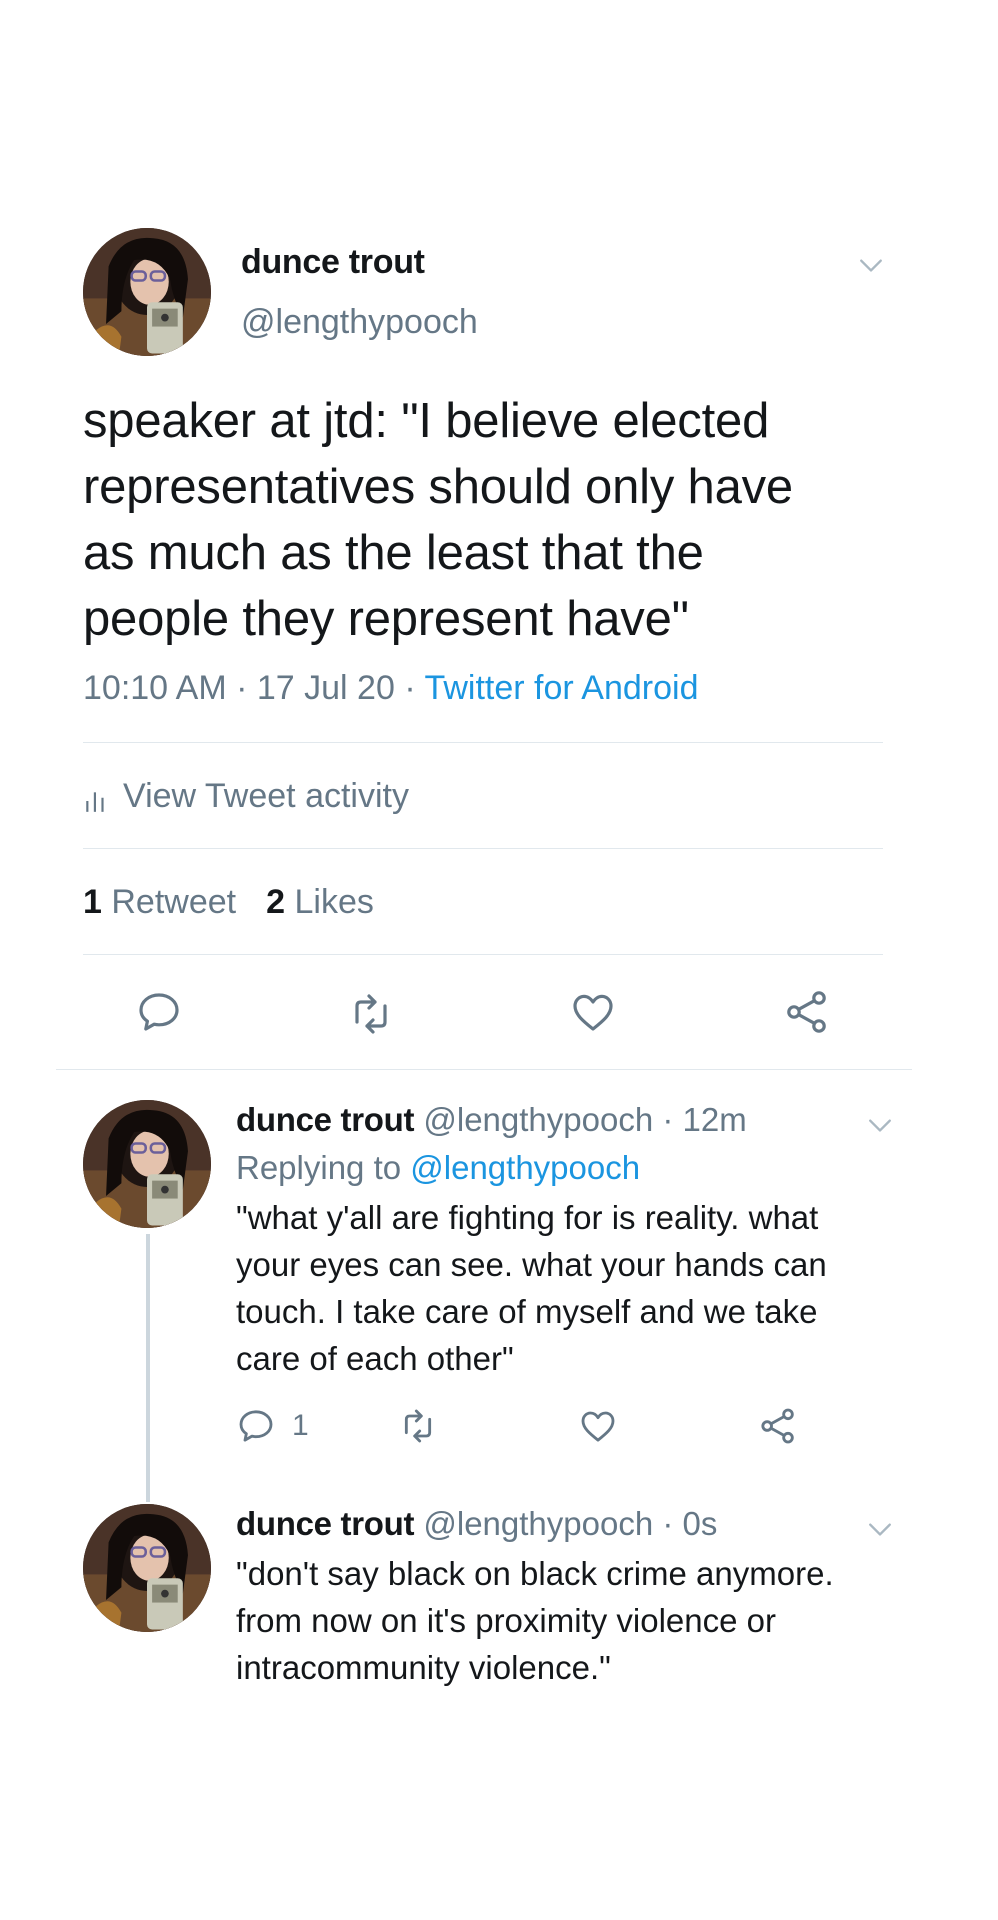 This screenshot has width=998, height=1920. I want to click on retweet-label: Retweet, so click(174, 902).